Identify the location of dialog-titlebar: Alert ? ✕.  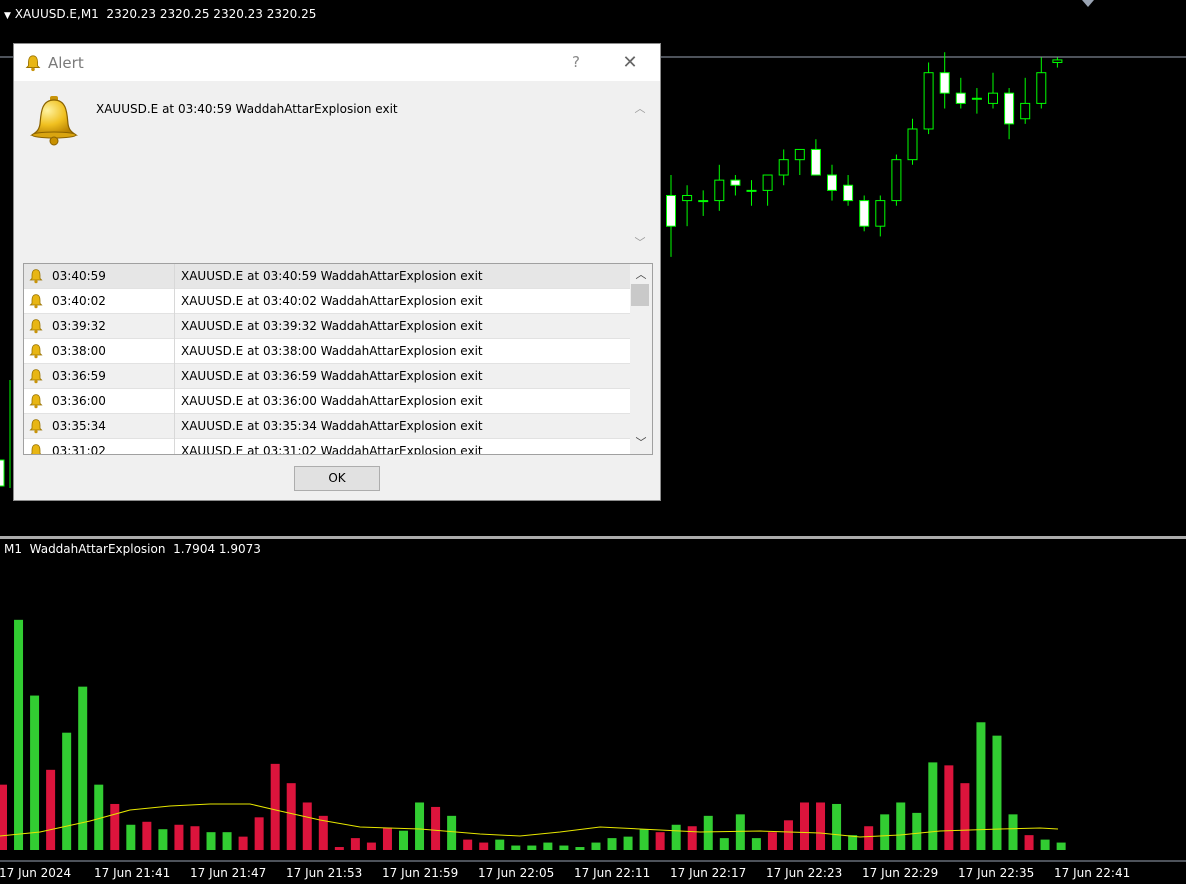
(337, 62).